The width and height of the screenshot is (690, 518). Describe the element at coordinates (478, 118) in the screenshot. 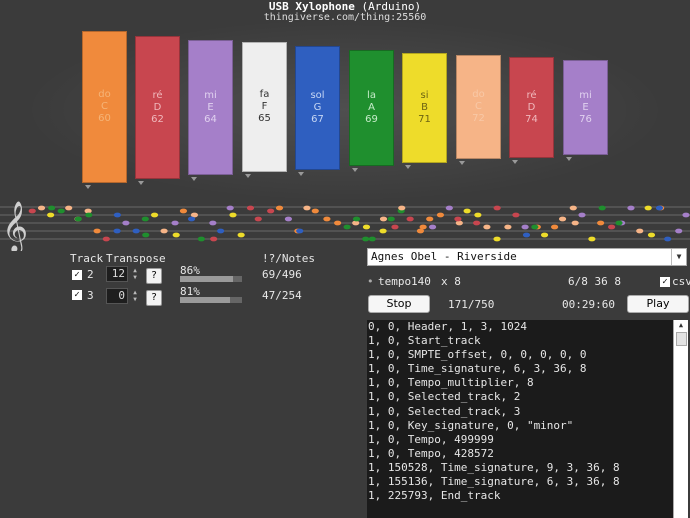

I see `bar-midi: 72` at that location.